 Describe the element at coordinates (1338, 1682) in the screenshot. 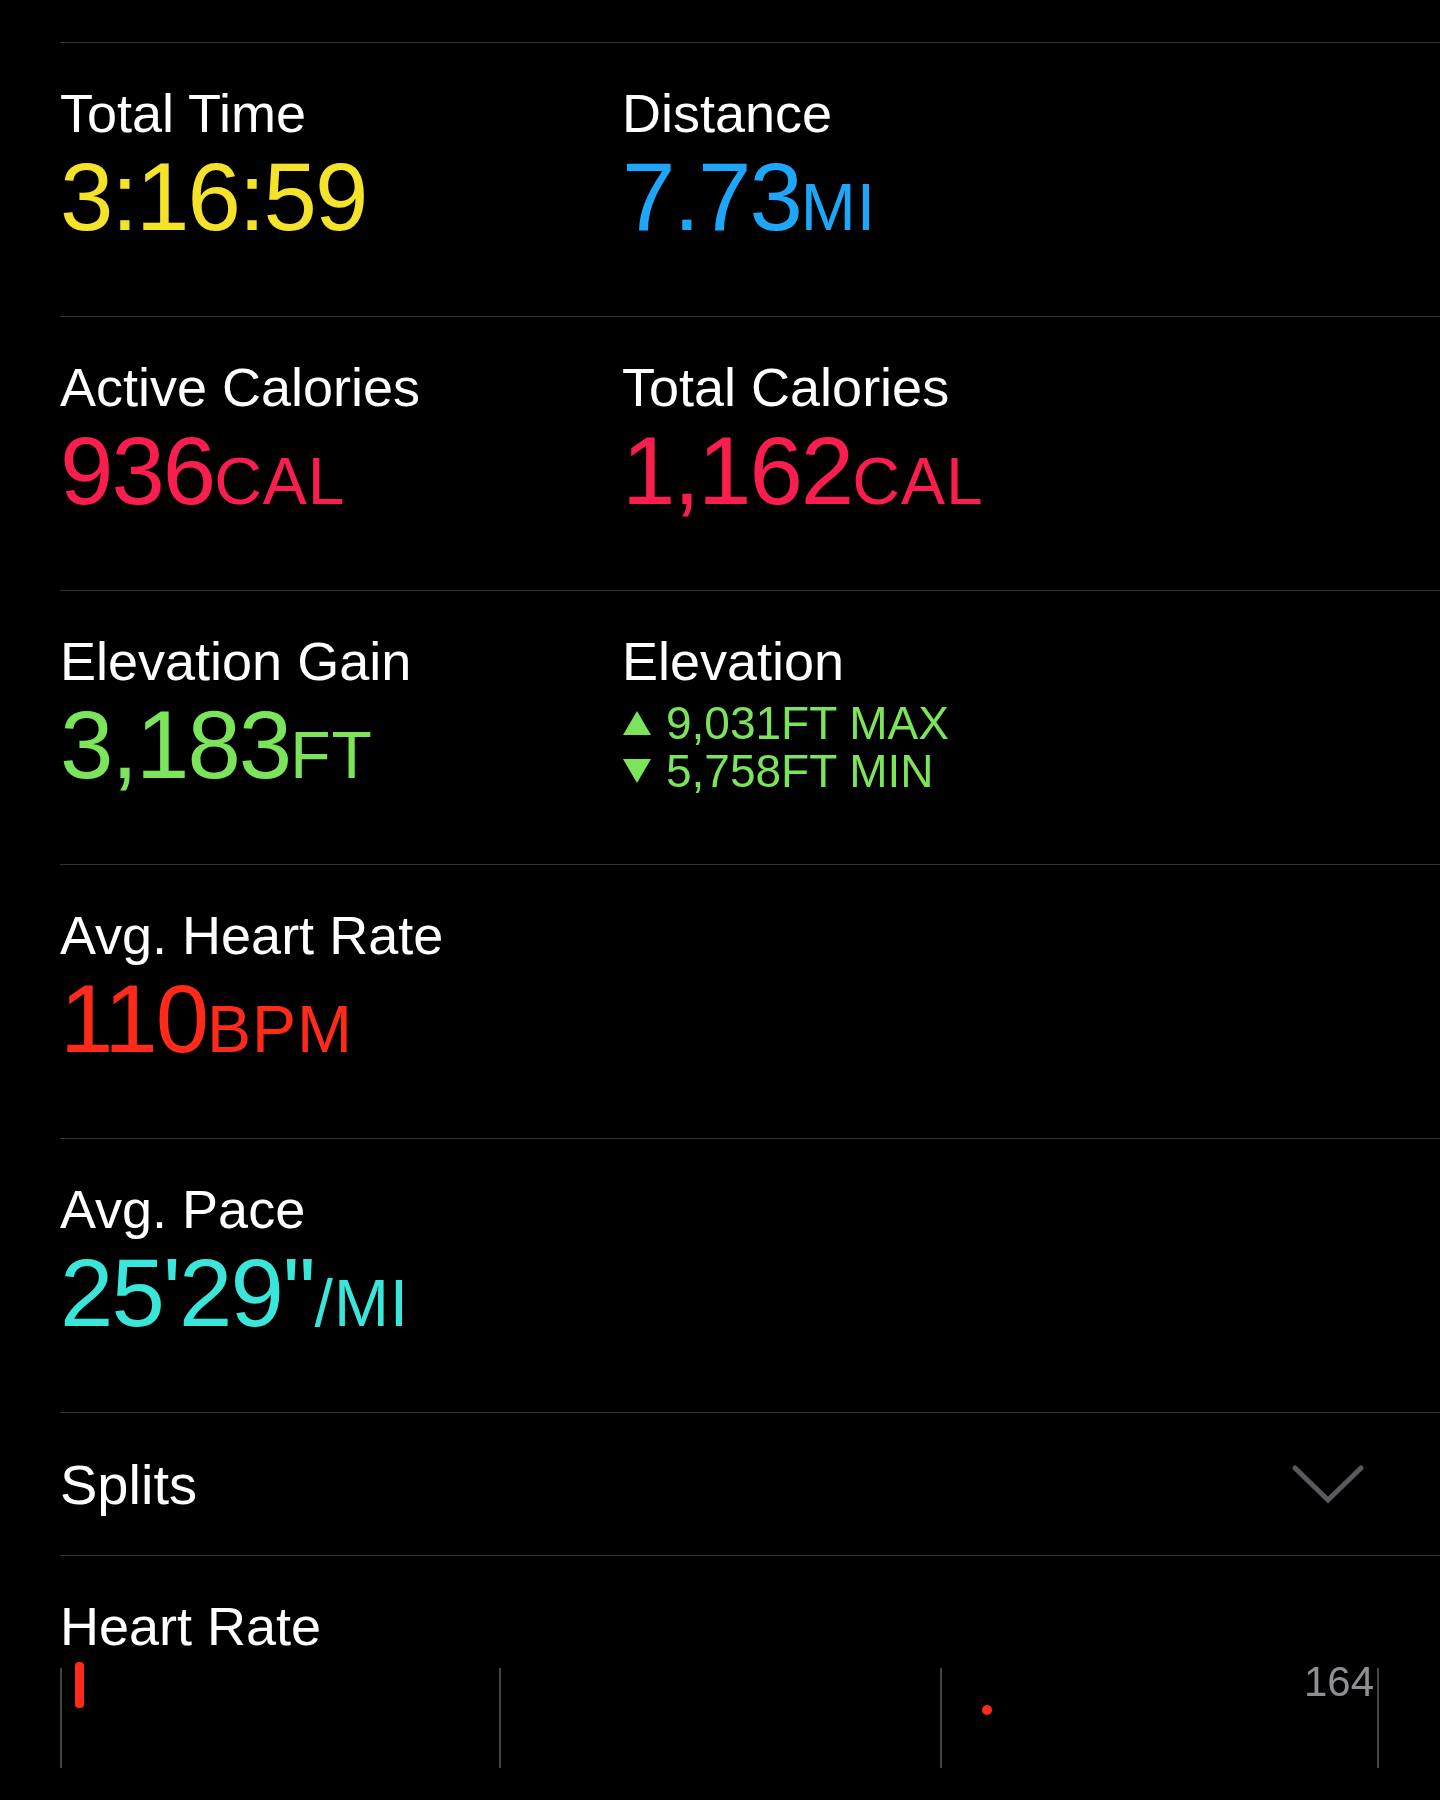

I see `axis-label: 164` at that location.